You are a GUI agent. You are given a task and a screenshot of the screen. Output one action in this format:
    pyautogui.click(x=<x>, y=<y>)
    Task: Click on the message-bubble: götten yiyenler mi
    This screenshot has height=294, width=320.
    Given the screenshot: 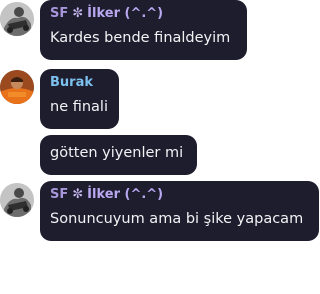 What is the action you would take?
    pyautogui.click(x=118, y=155)
    